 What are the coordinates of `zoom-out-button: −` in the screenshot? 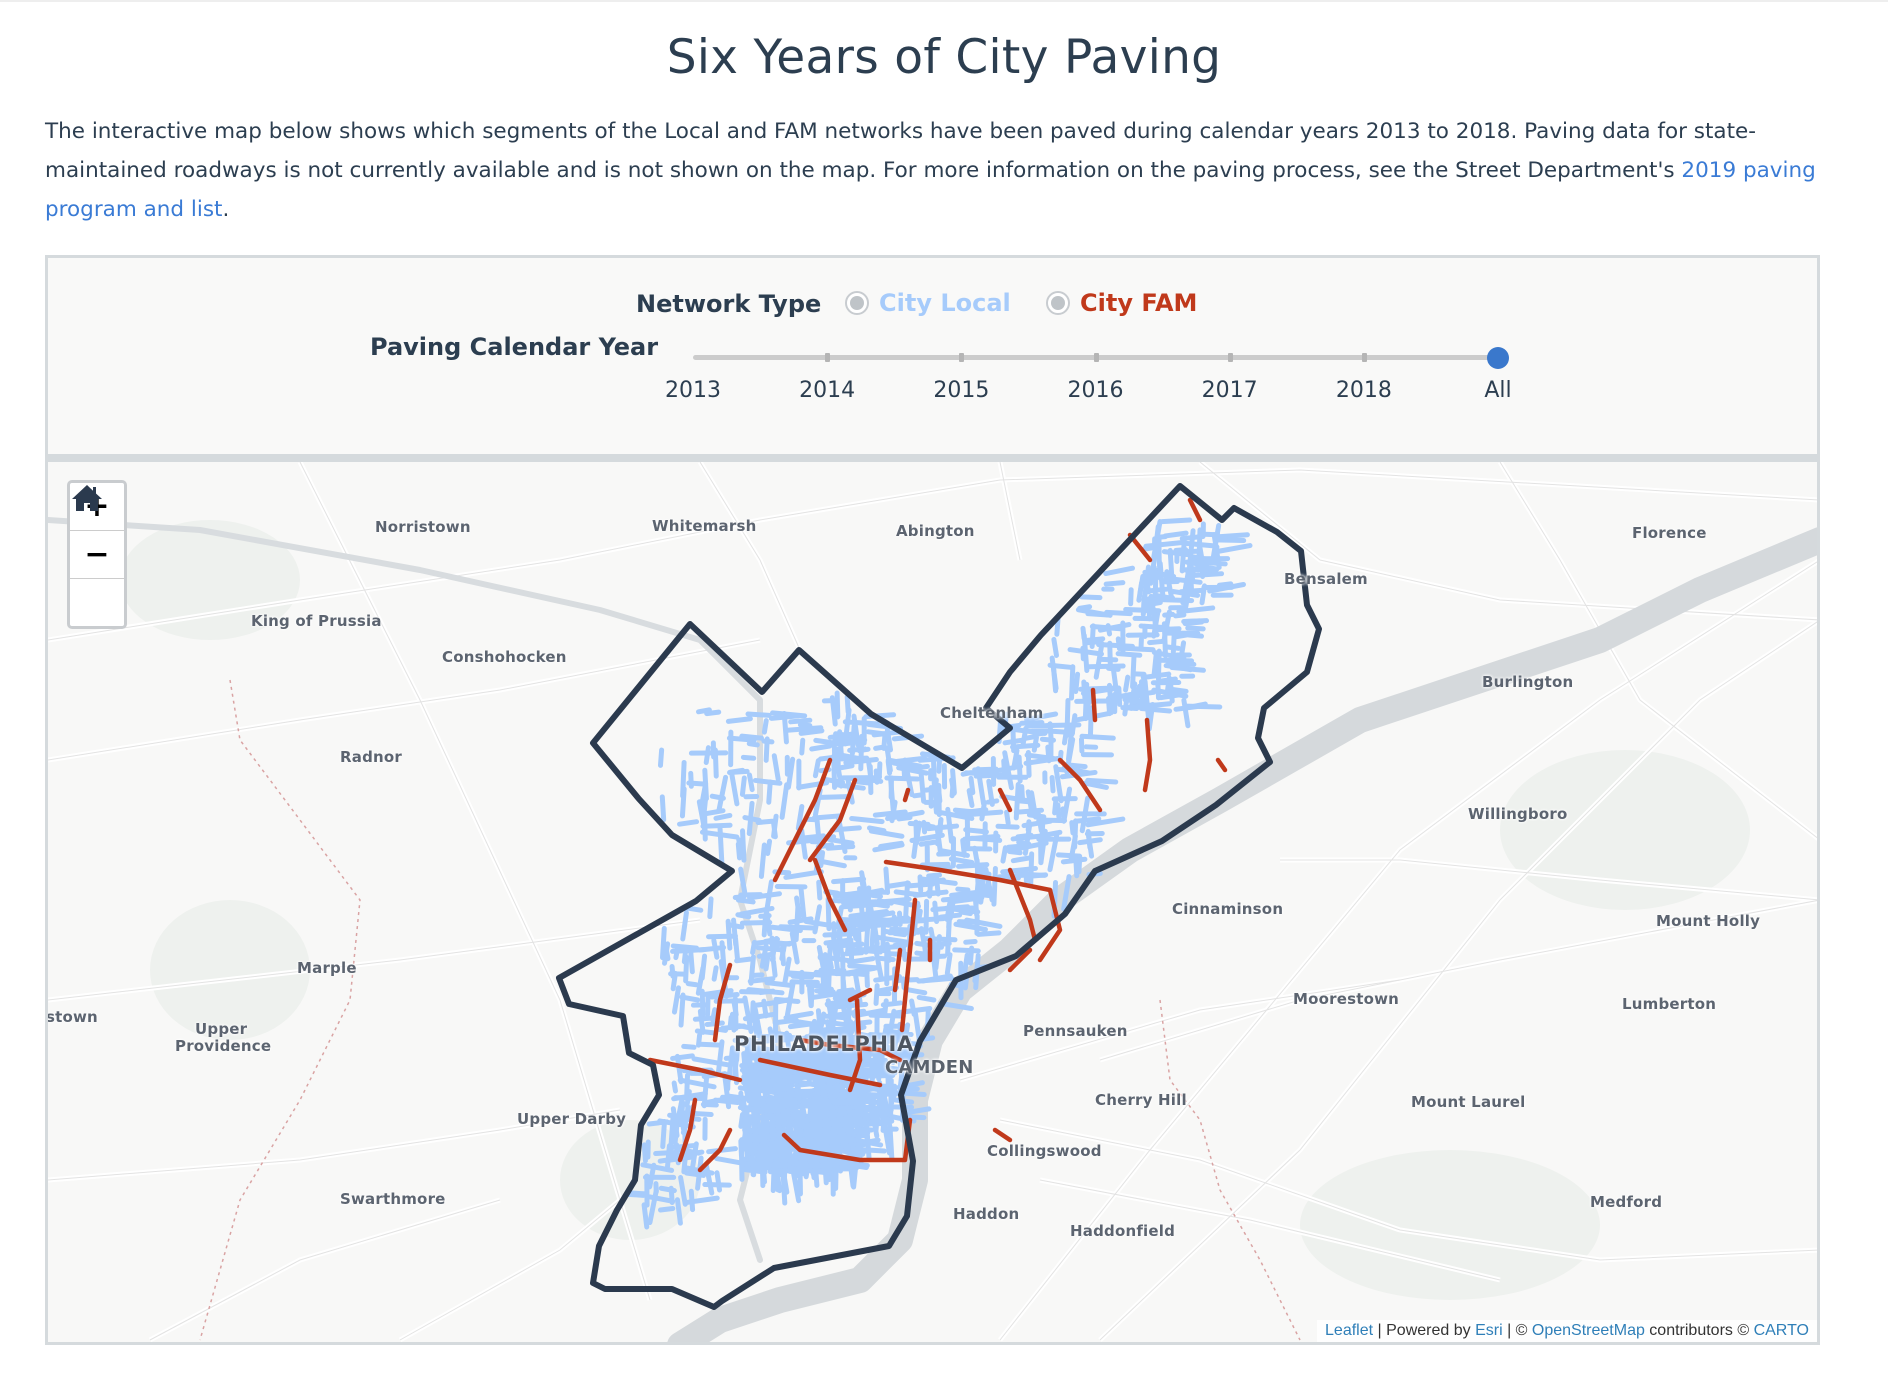 It's located at (97, 555).